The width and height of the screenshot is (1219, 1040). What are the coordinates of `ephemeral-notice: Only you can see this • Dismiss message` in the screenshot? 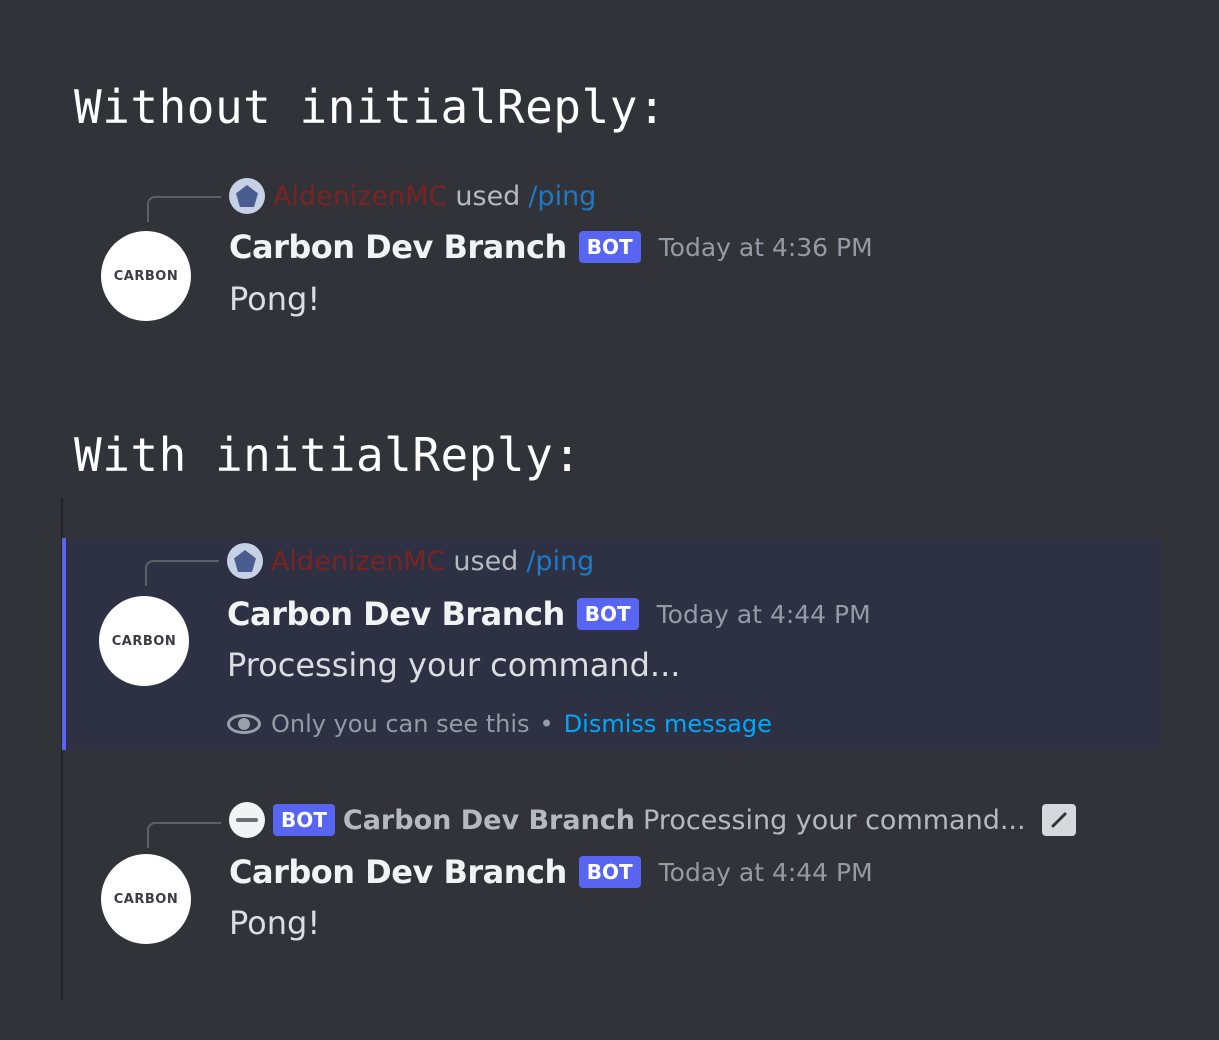 It's located at (499, 724).